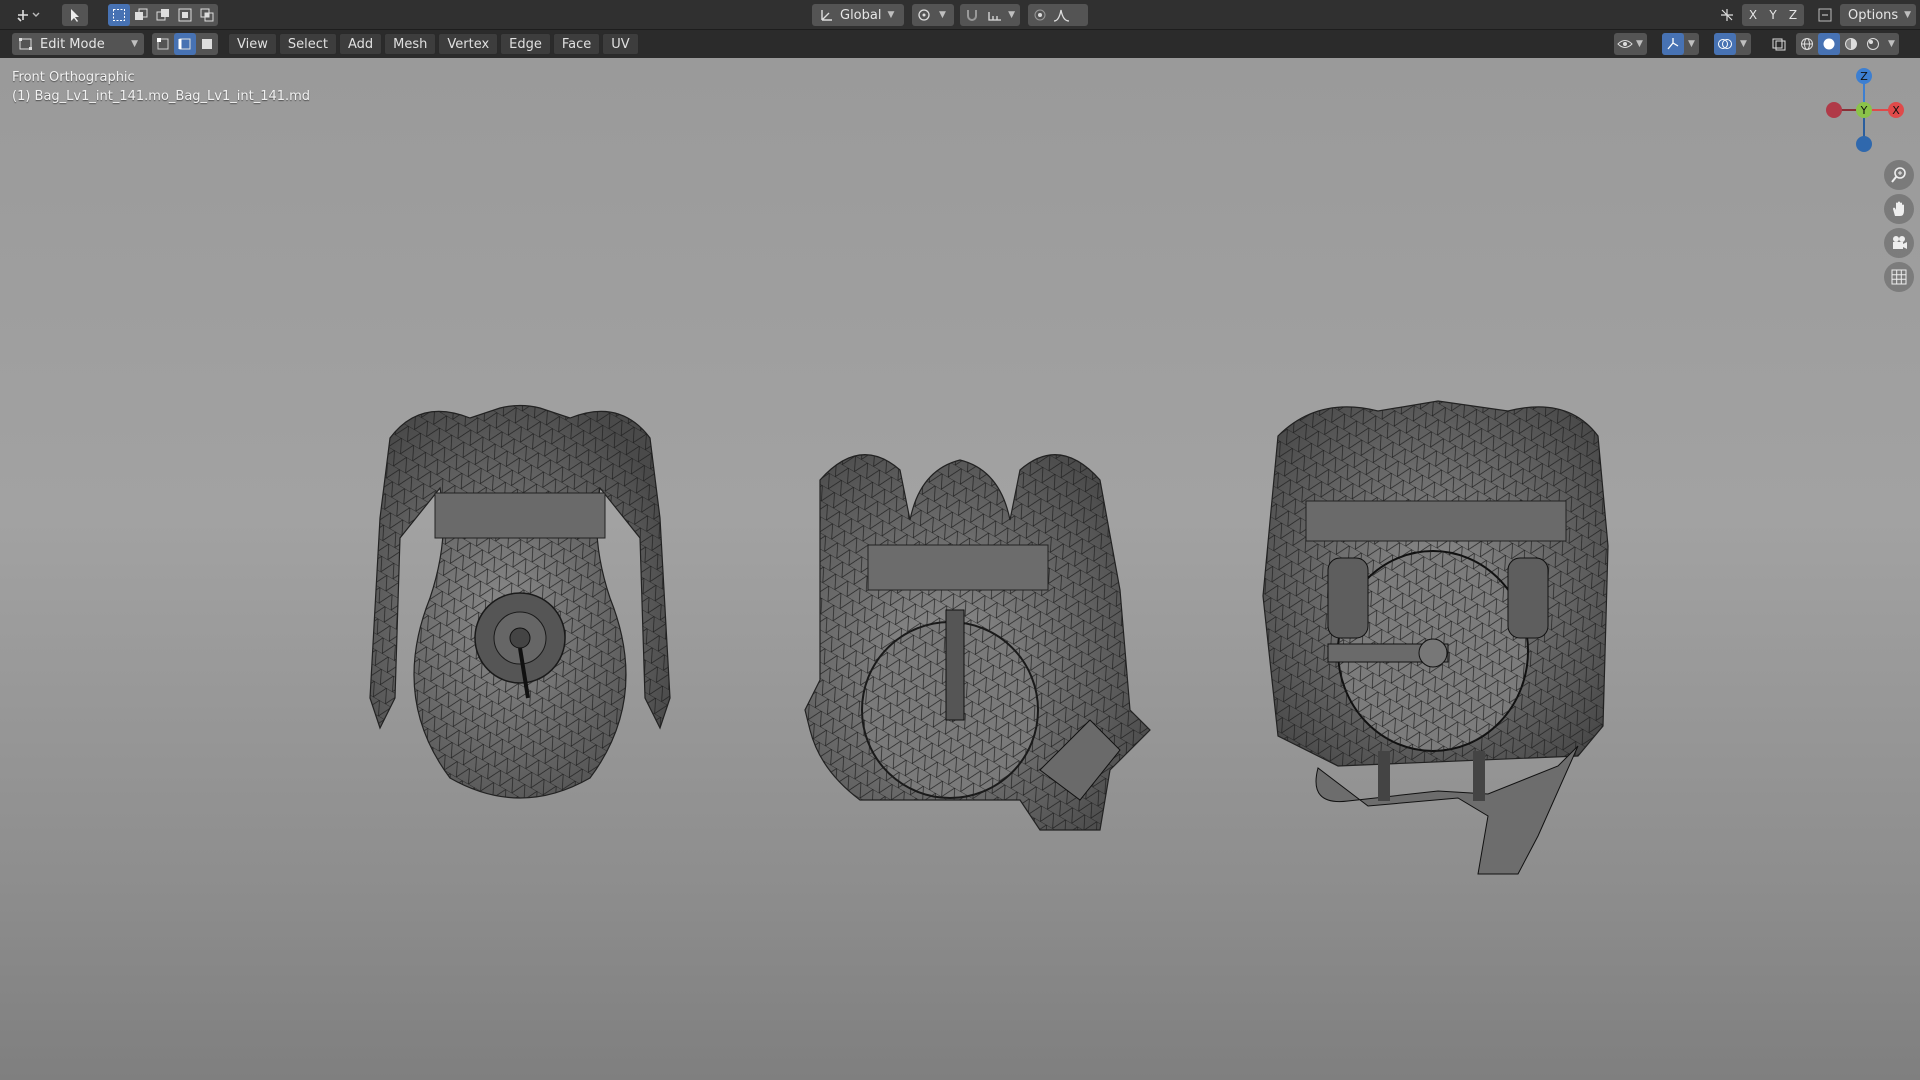 The width and height of the screenshot is (1920, 1080). I want to click on menu-view: View, so click(252, 44).